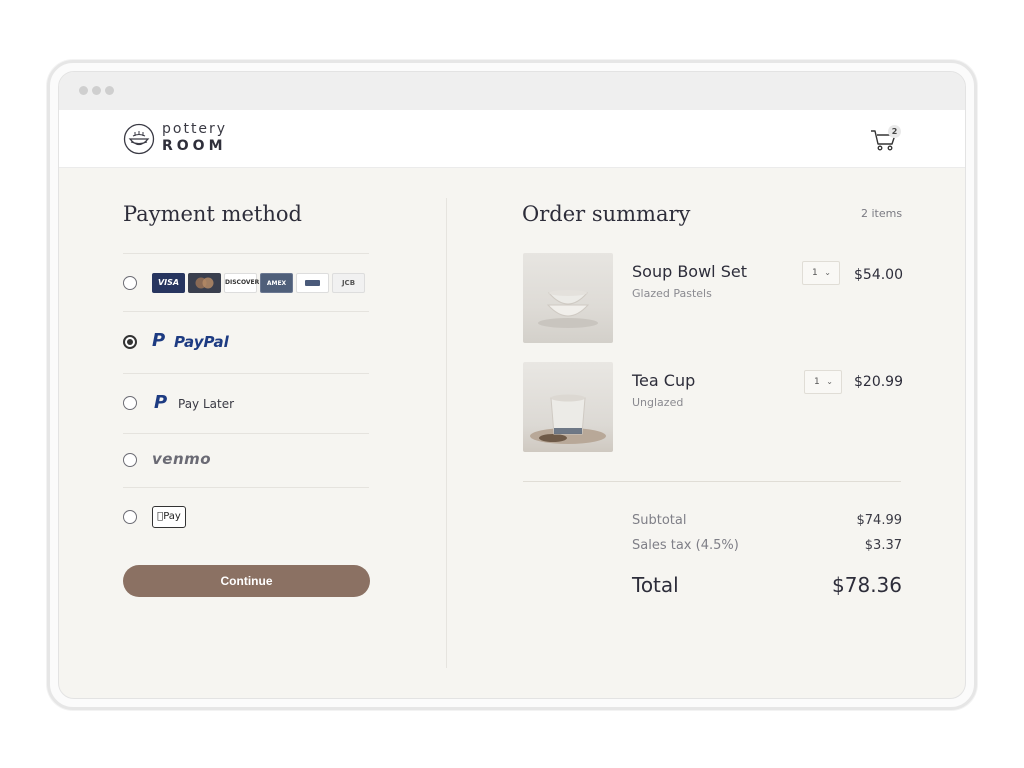  What do you see at coordinates (204, 283) in the screenshot?
I see `mastercard-card-icon` at bounding box center [204, 283].